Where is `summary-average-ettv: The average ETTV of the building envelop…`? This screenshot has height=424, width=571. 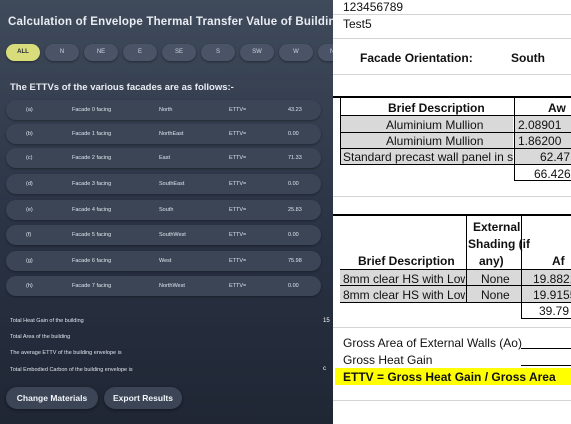
summary-average-ettv: The average ETTV of the building envelop… is located at coordinates (66, 353).